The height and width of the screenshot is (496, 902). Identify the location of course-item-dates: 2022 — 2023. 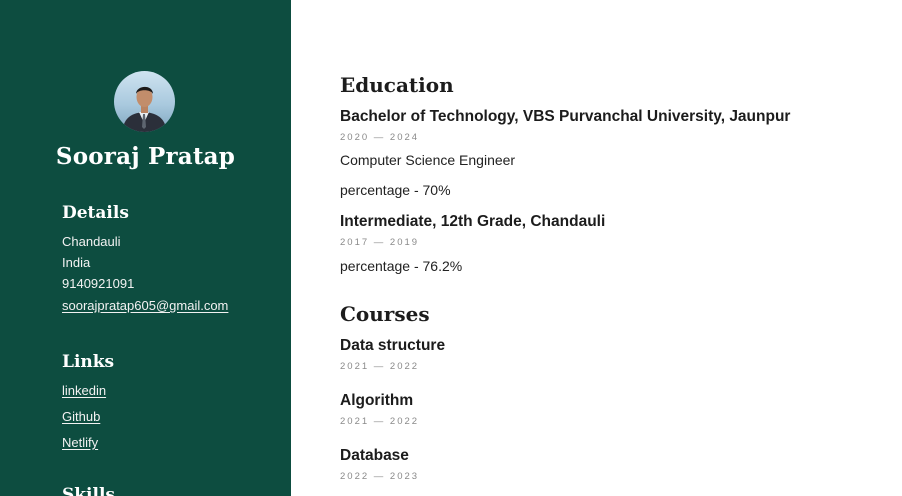
(380, 476).